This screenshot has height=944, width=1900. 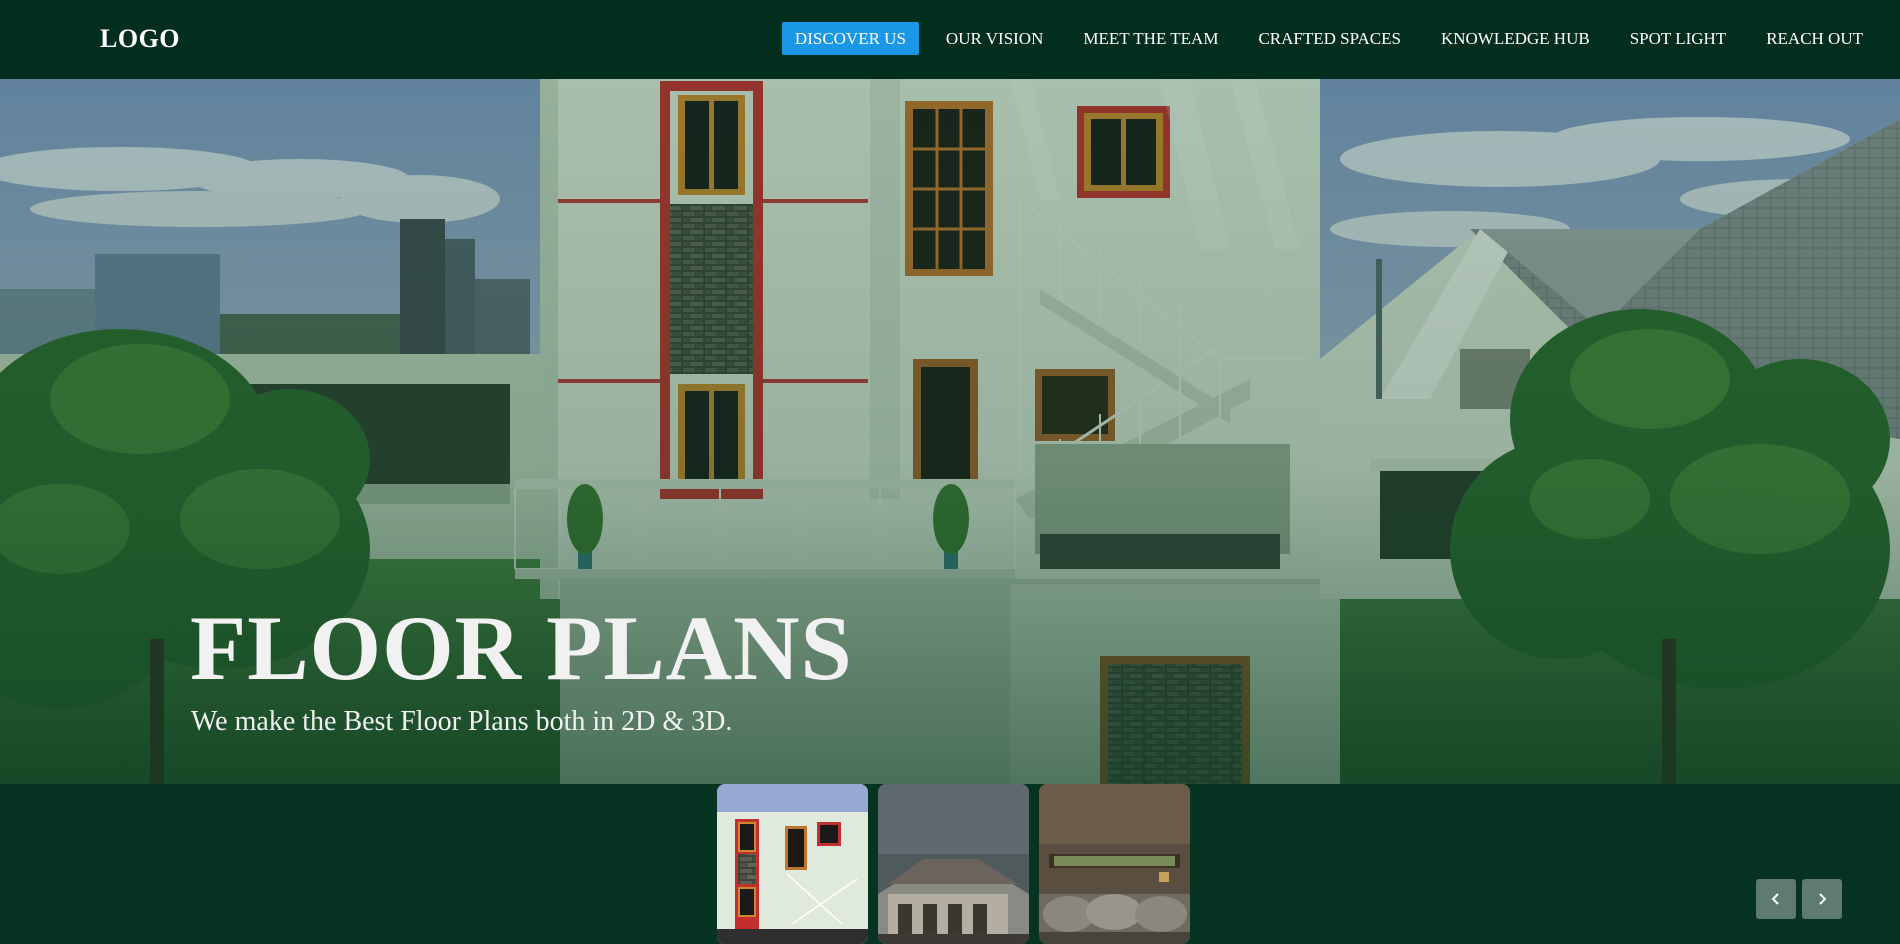 What do you see at coordinates (1150, 38) in the screenshot?
I see `nav-meet-the-team: MEET THE TEAM` at bounding box center [1150, 38].